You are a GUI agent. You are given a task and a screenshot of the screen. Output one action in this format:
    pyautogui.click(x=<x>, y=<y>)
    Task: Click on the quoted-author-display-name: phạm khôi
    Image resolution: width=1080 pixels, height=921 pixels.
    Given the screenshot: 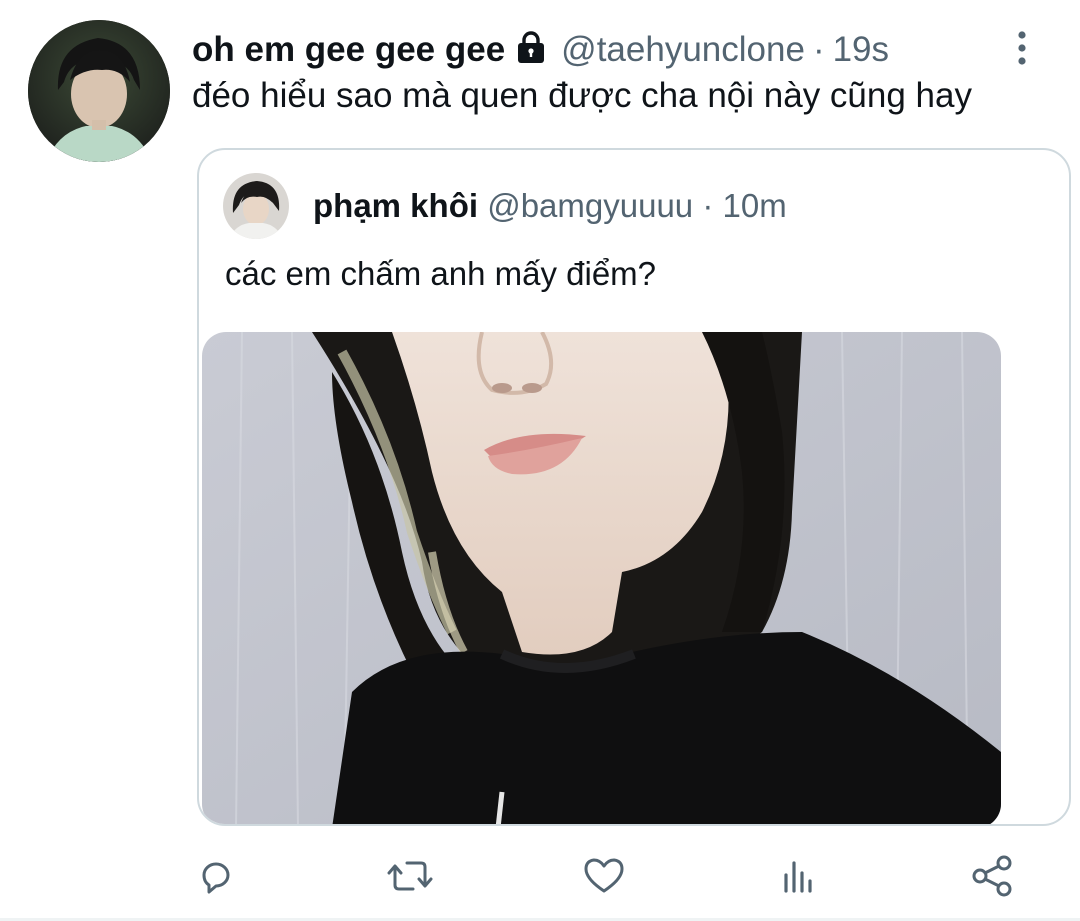 What is the action you would take?
    pyautogui.click(x=395, y=205)
    